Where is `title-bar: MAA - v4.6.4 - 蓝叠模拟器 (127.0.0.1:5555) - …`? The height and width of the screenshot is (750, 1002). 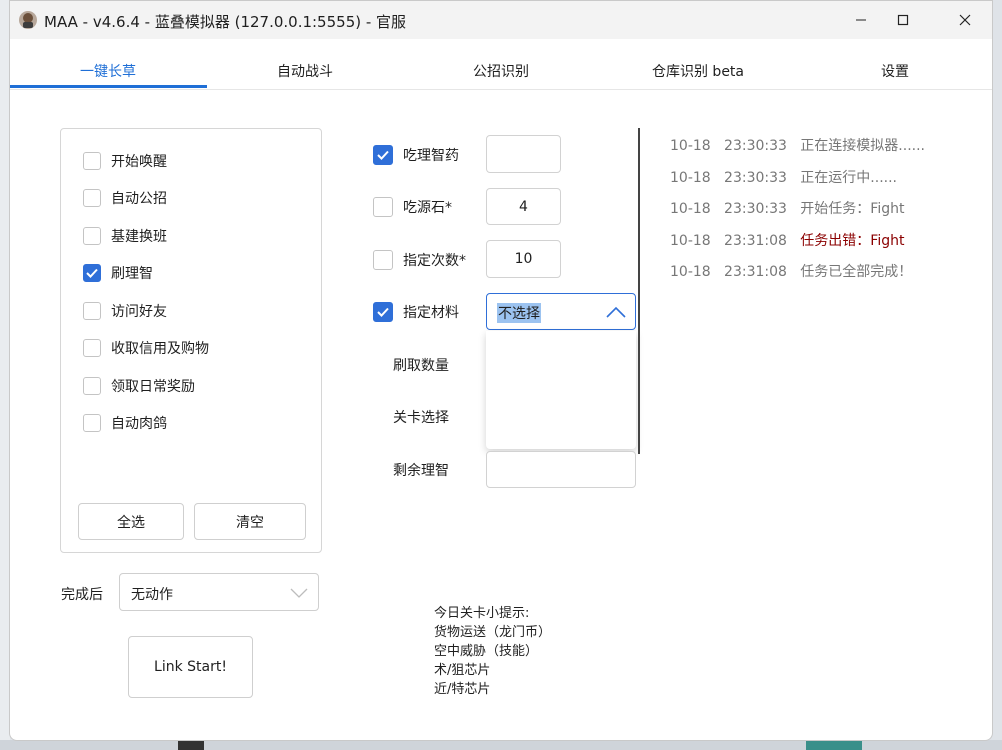
title-bar: MAA - v4.6.4 - 蓝叠模拟器 (127.0.0.1:5555) - … is located at coordinates (501, 20).